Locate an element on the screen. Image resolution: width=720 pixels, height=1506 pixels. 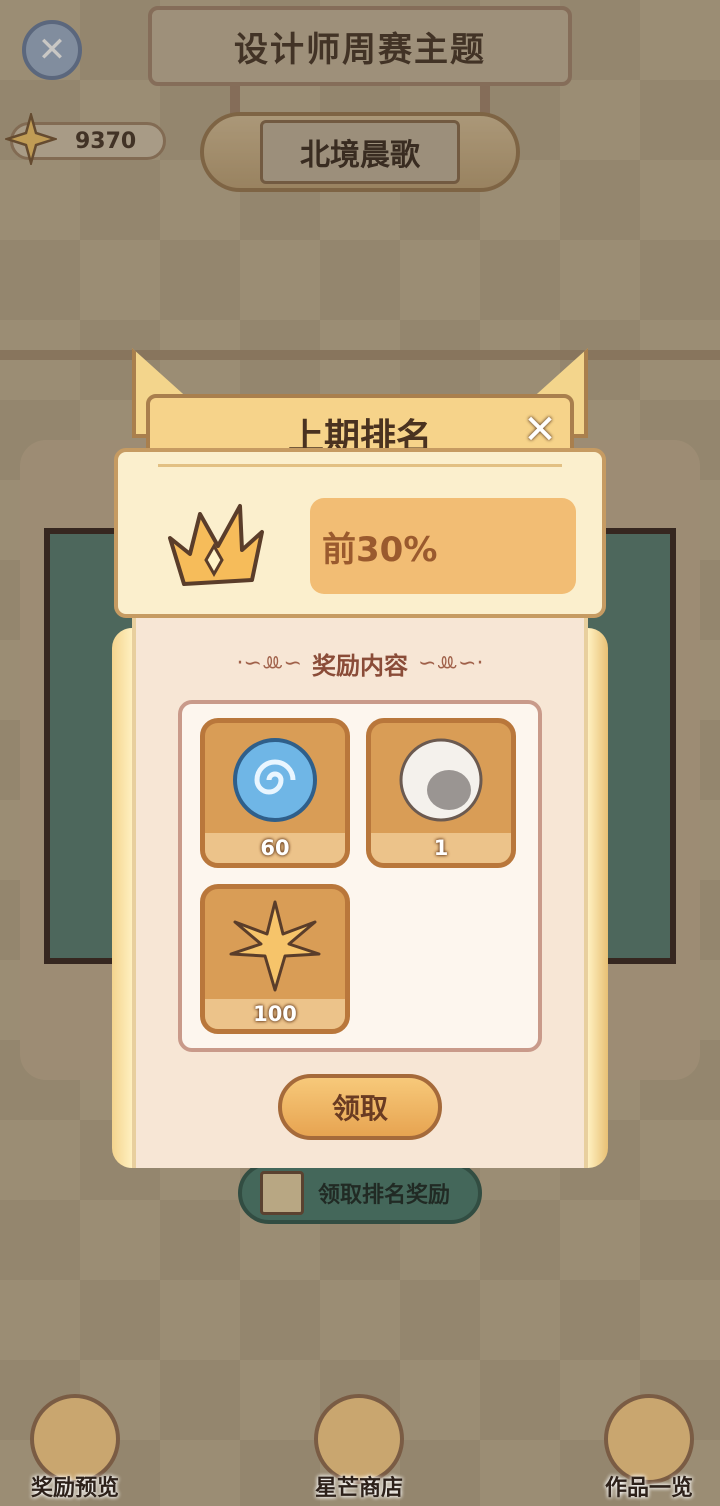
nav-label: 奖励预览 is located at coordinates (74, 1488).